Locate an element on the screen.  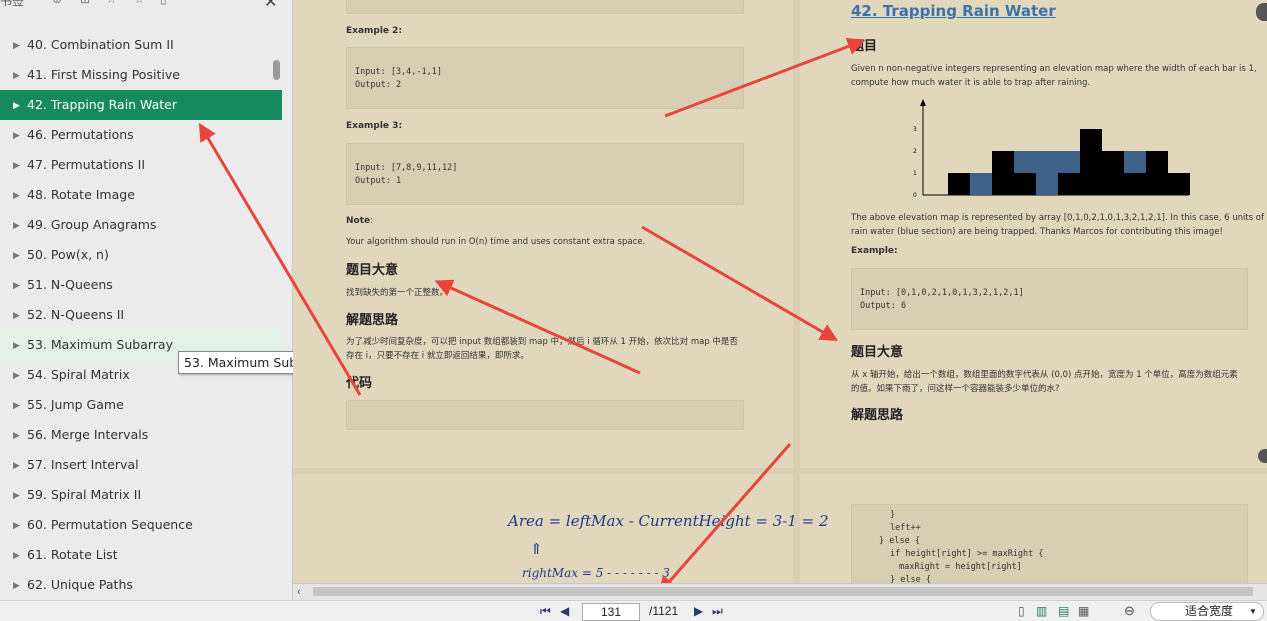
last-page-icon: ⏭ is located at coordinates (717, 611).